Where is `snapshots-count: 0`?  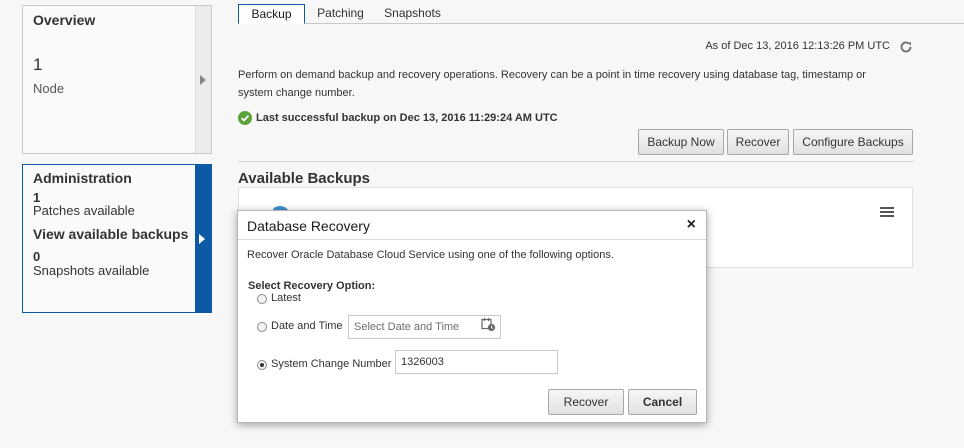 snapshots-count: 0 is located at coordinates (37, 256).